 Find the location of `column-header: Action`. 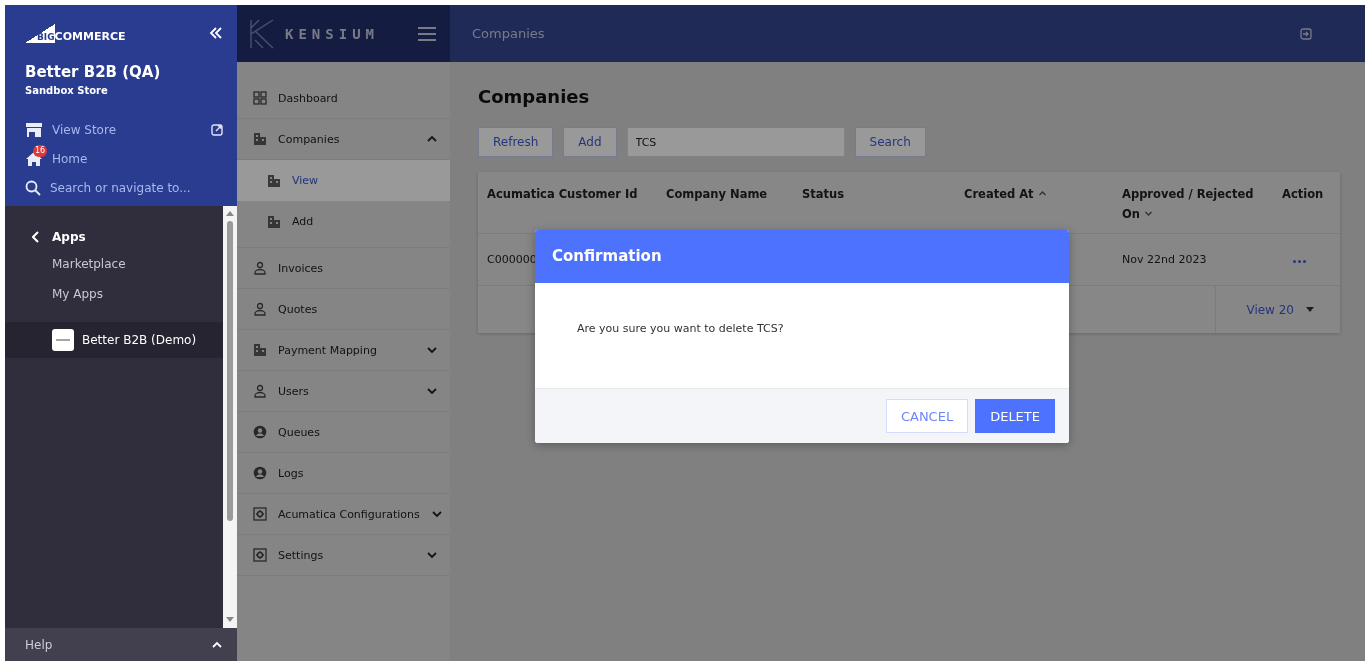

column-header: Action is located at coordinates (1306, 202).